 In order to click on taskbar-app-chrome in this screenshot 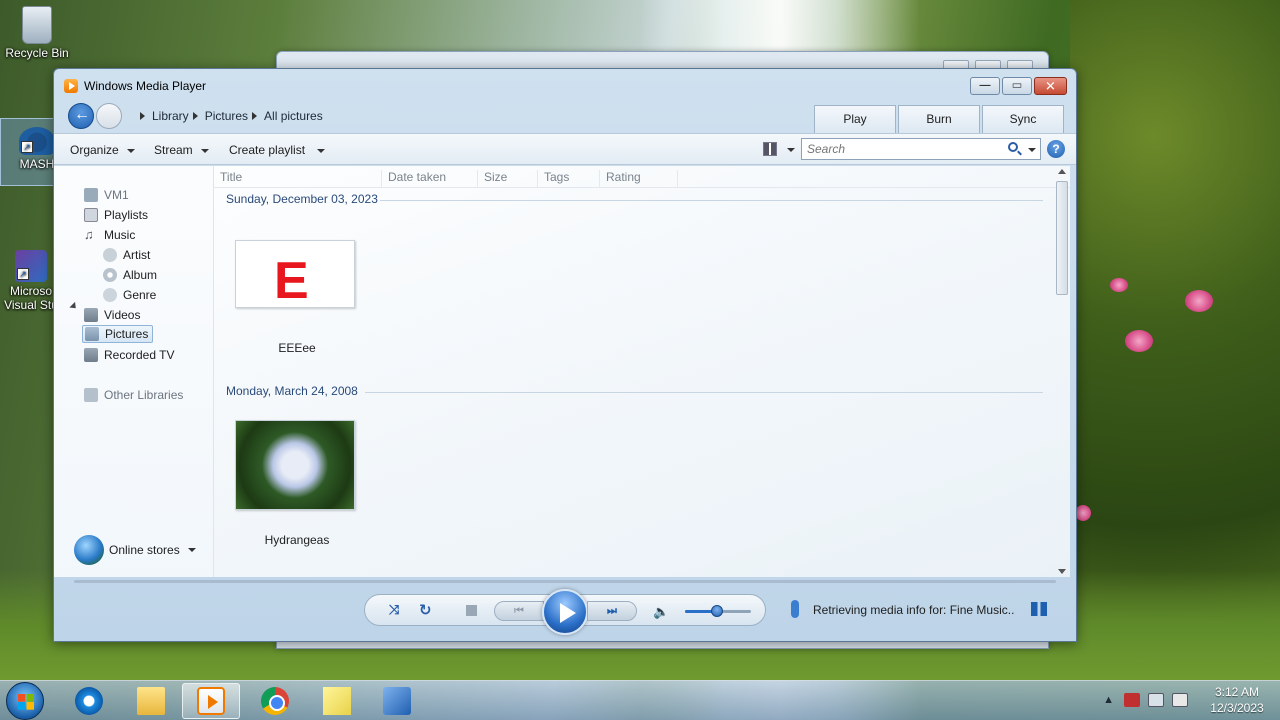, I will do `click(275, 701)`.